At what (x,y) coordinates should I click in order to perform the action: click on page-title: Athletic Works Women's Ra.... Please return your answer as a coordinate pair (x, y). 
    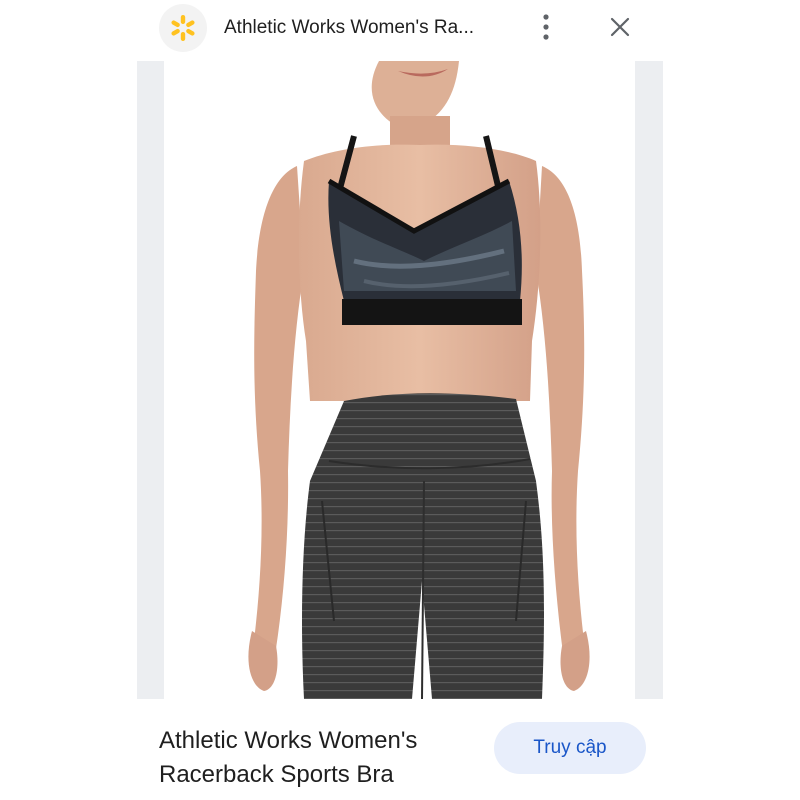
    Looking at the image, I should click on (349, 27).